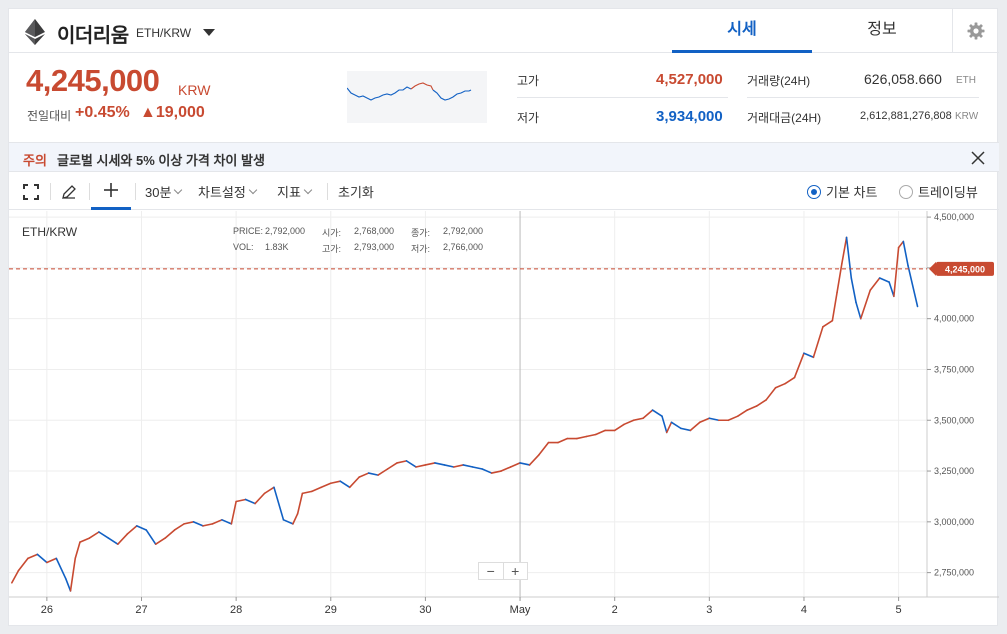 Image resolution: width=1007 pixels, height=634 pixels. What do you see at coordinates (689, 79) in the screenshot?
I see `high-value: 4,527,000` at bounding box center [689, 79].